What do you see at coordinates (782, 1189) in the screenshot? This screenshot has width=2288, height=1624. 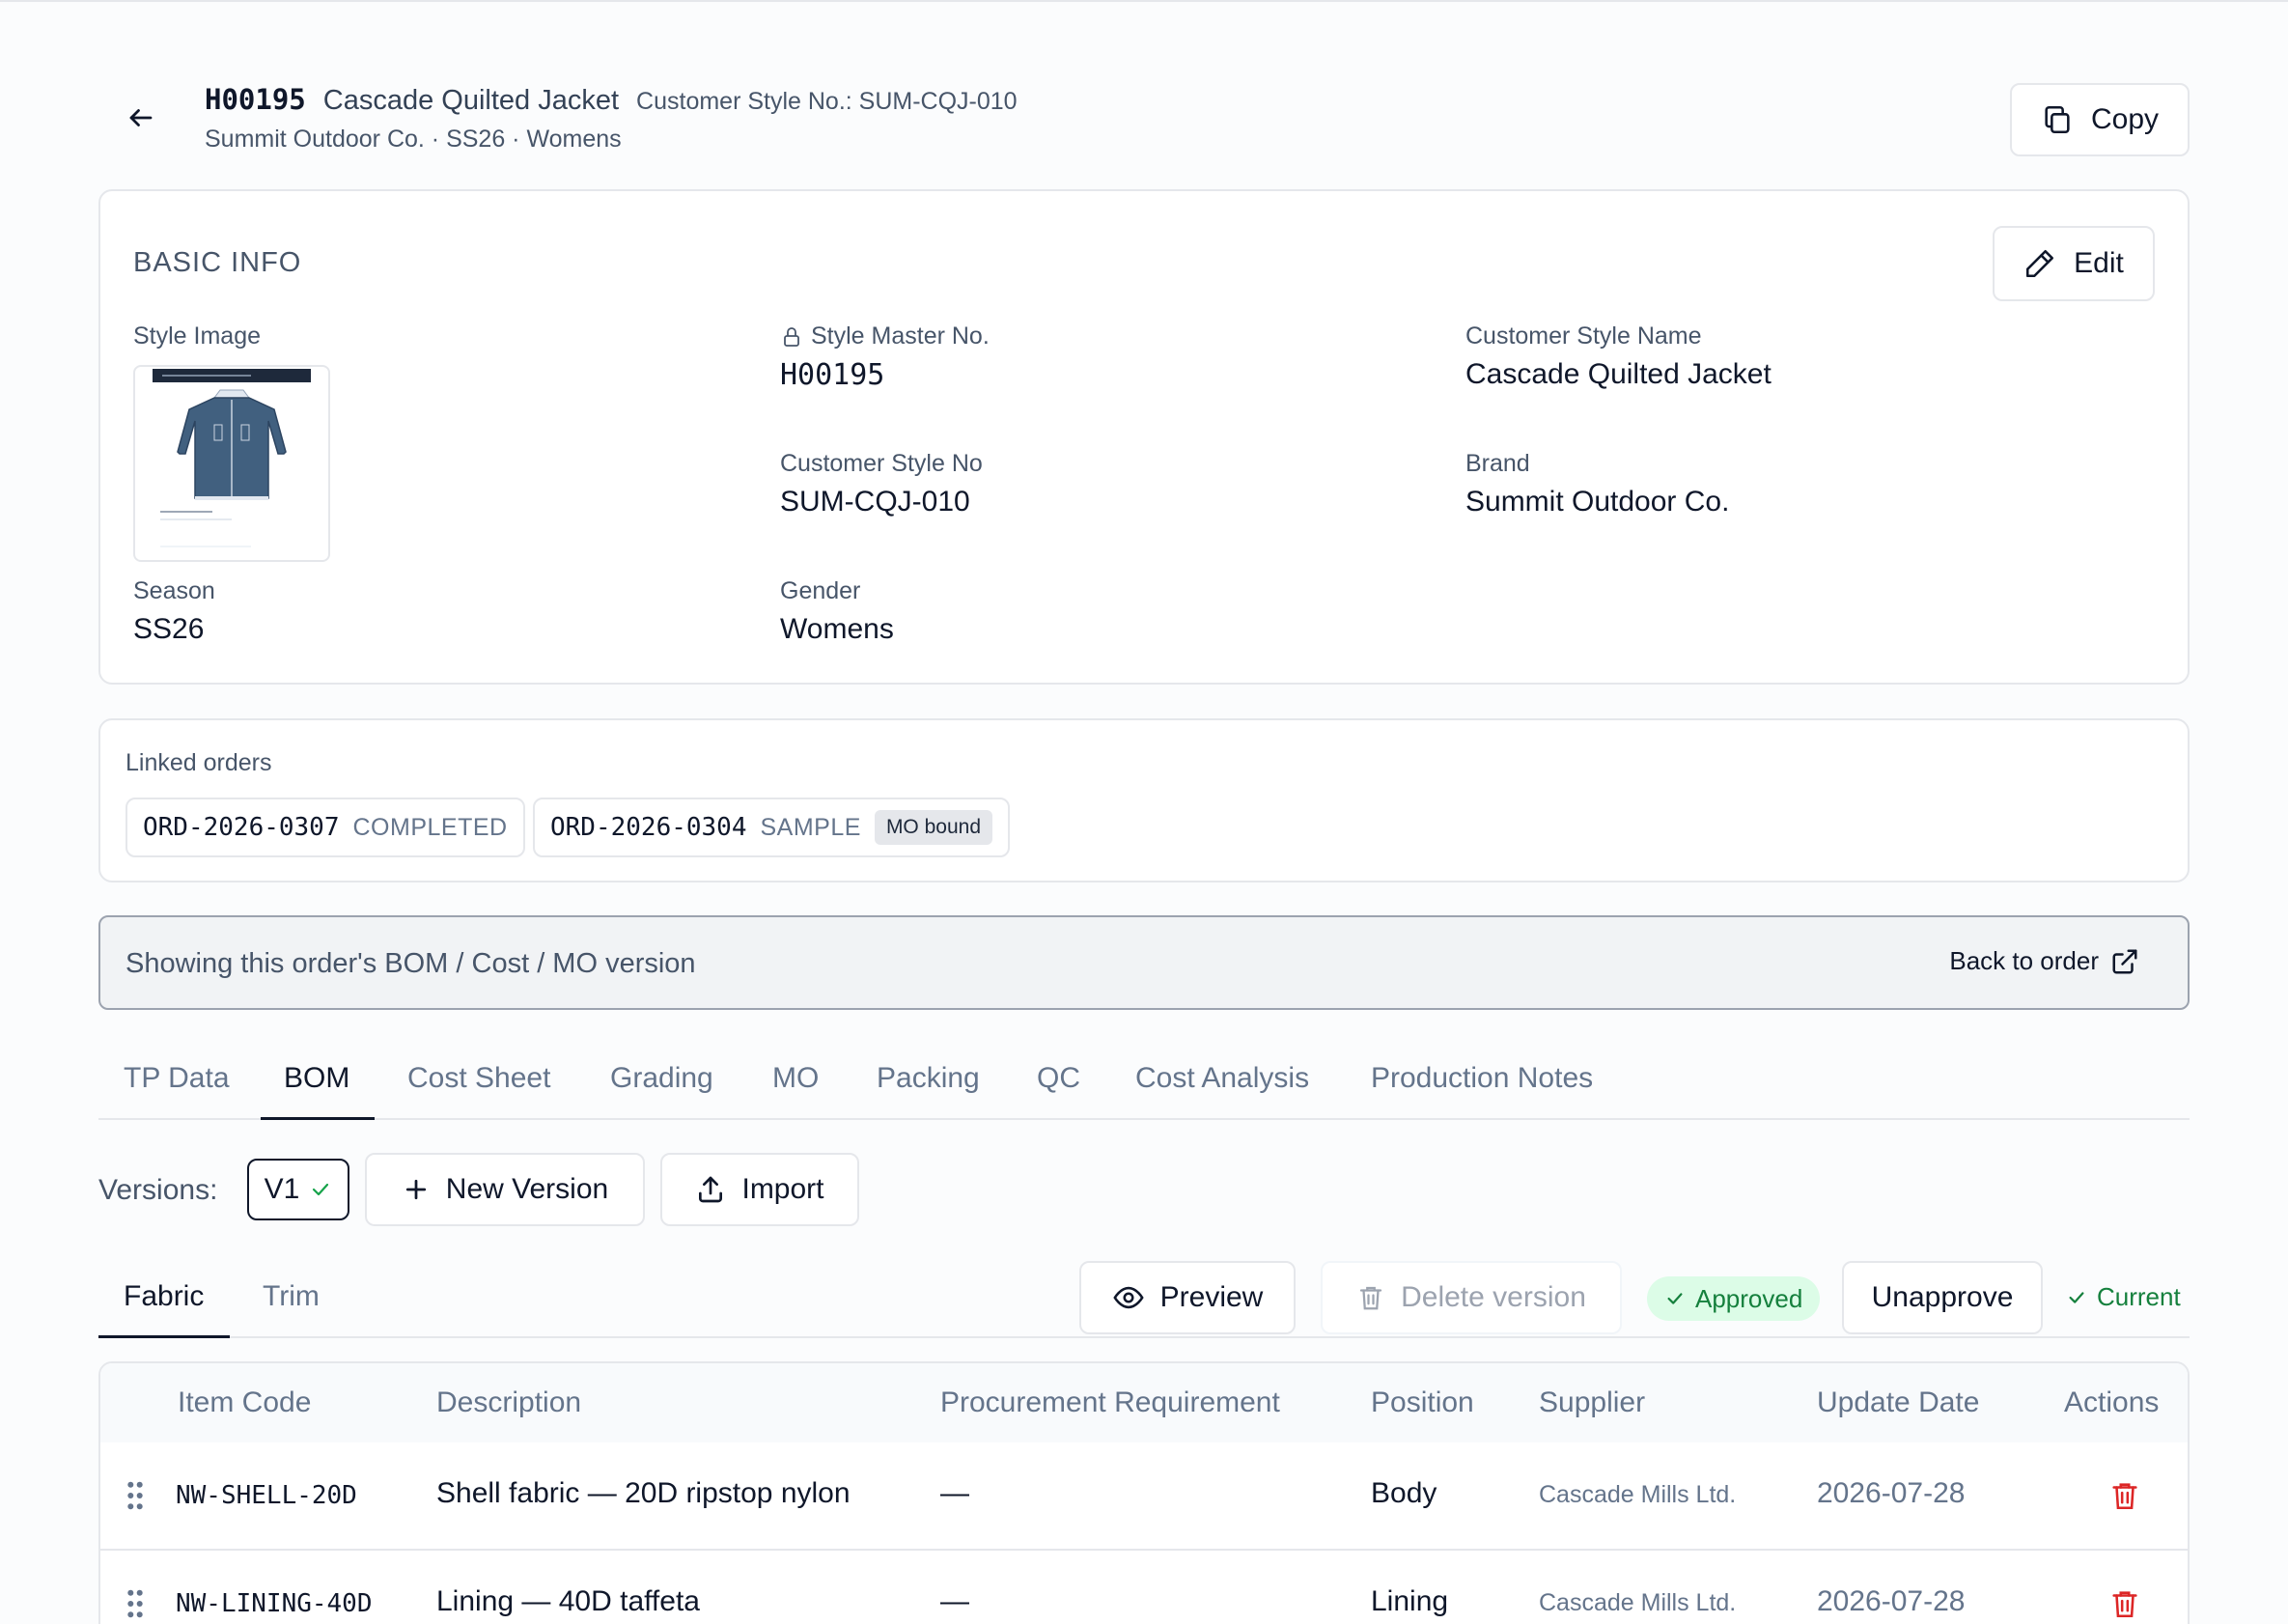 I see `import-label: Import` at bounding box center [782, 1189].